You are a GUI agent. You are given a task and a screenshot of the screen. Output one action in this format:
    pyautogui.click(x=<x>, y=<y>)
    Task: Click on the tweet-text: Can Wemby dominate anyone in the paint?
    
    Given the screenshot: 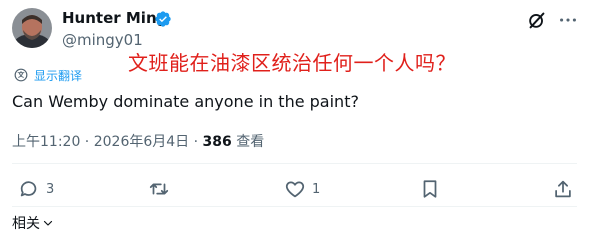 What is the action you would take?
    pyautogui.click(x=185, y=101)
    